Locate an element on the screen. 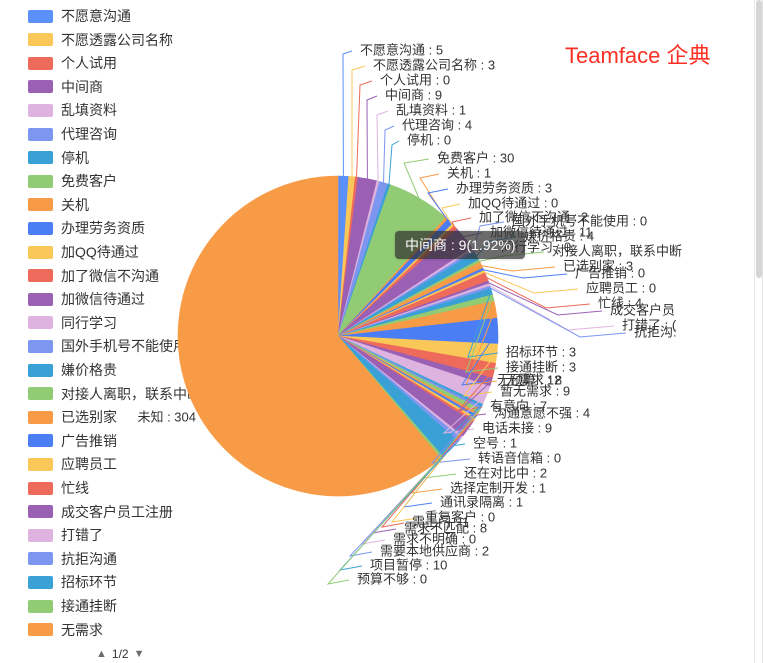 The height and width of the screenshot is (663, 763). legend-item: 不愿透露公司名称 is located at coordinates (100, 40).